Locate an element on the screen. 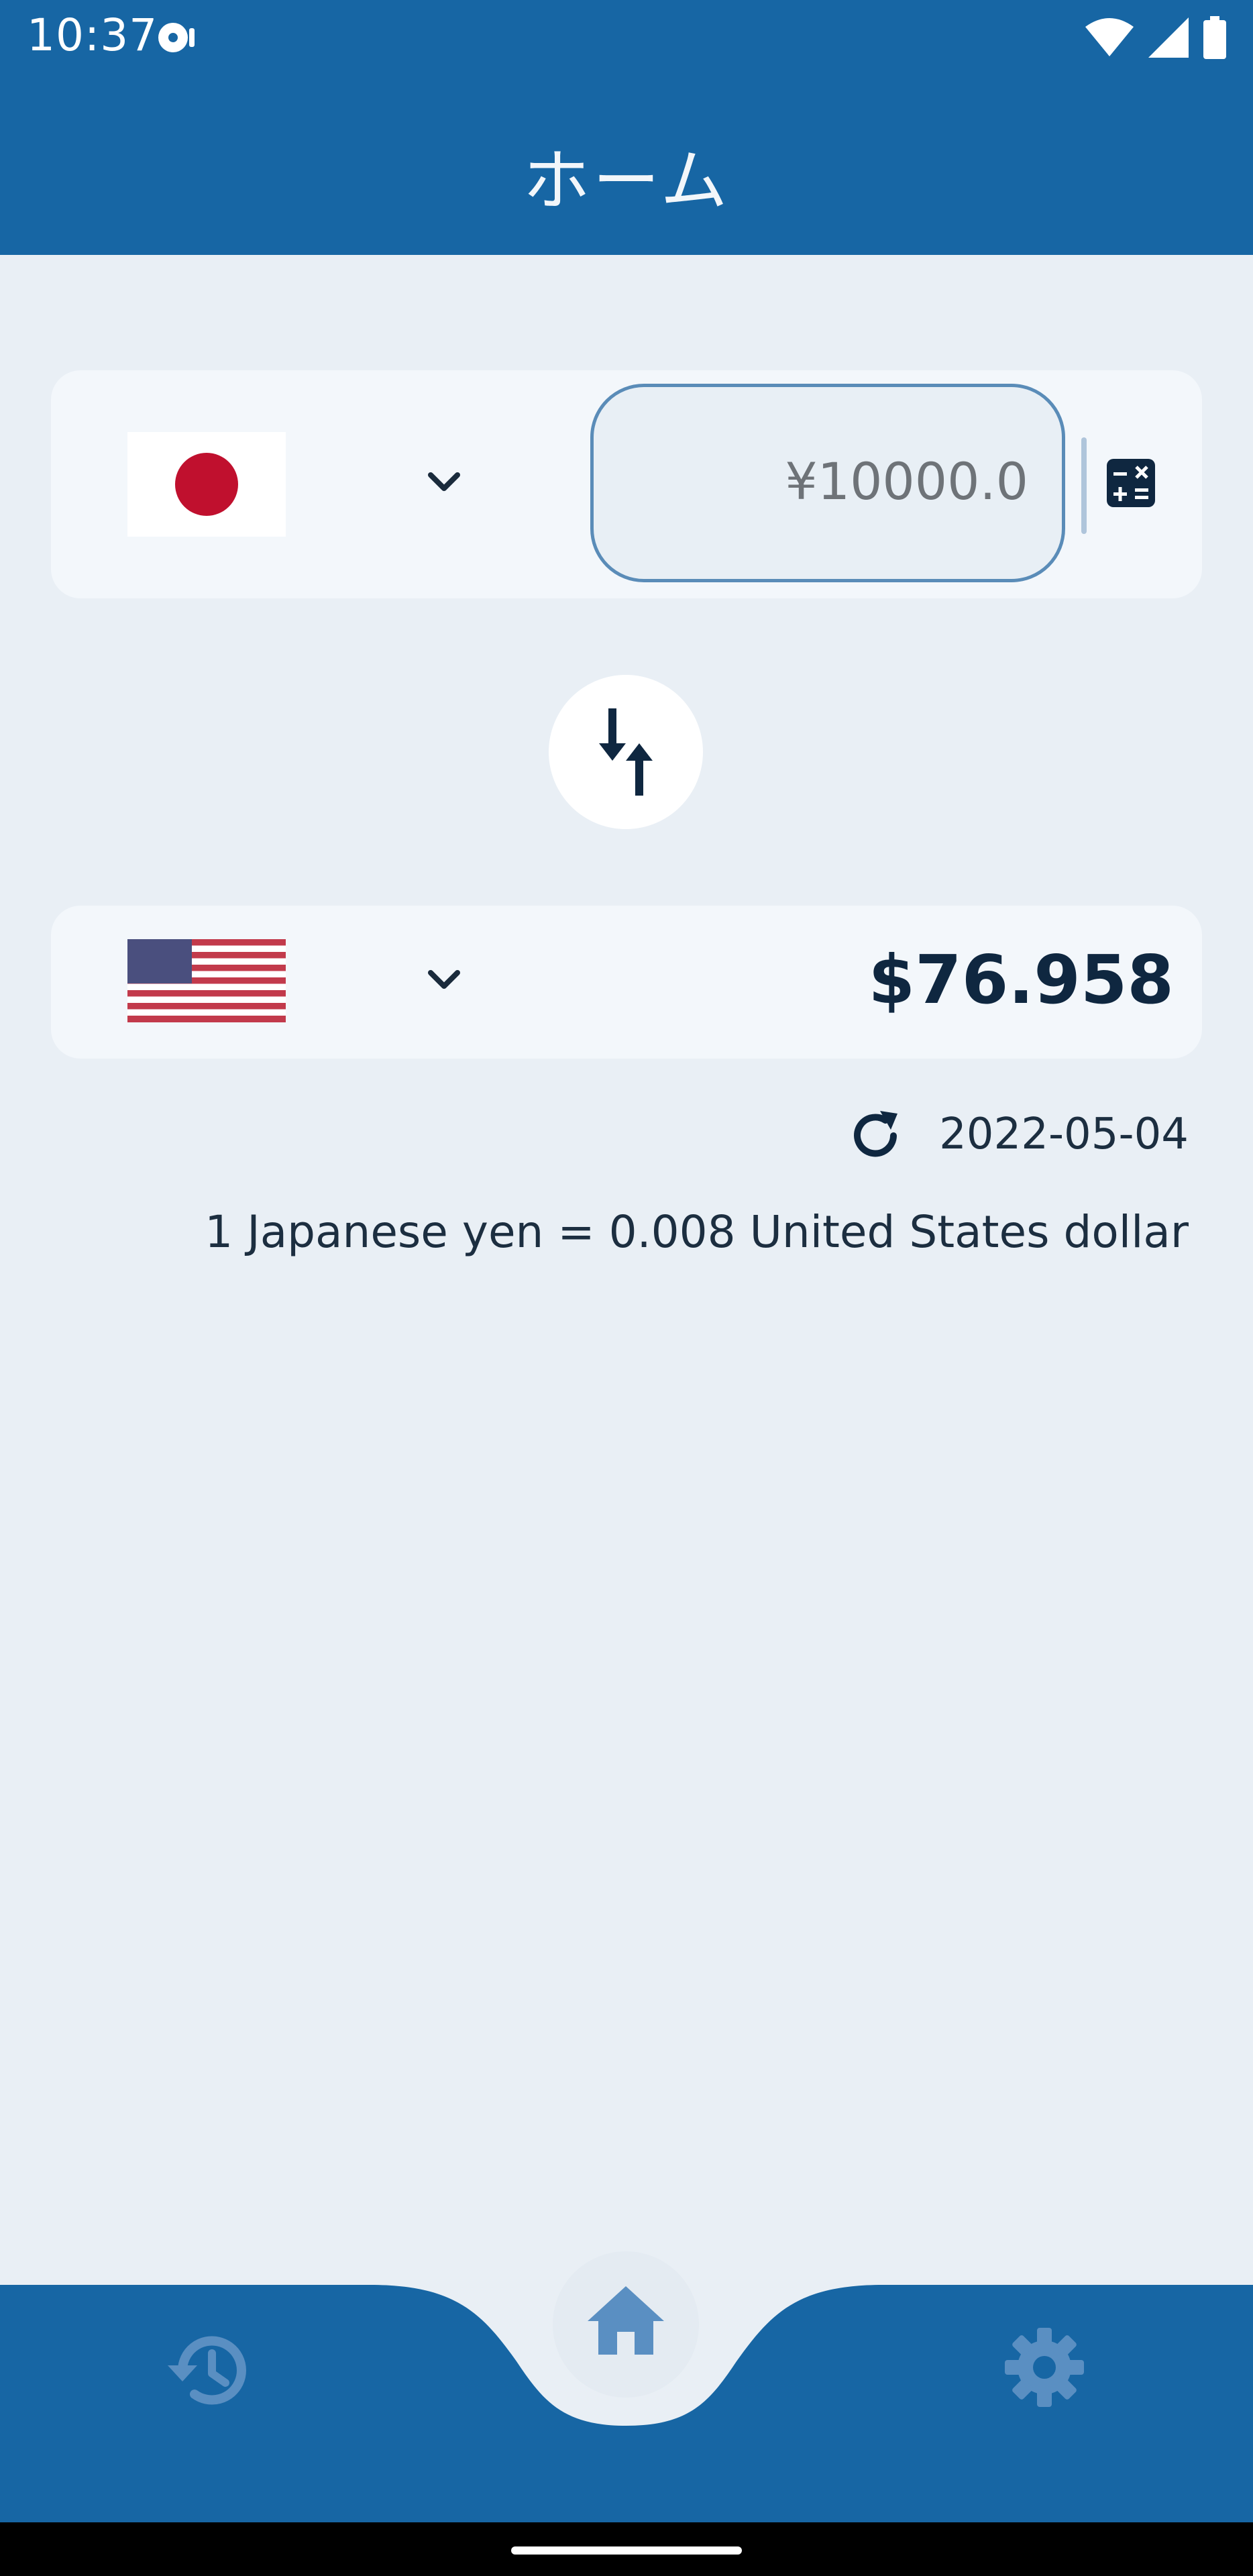  rate-date: 2022-05-04 is located at coordinates (1064, 1134).